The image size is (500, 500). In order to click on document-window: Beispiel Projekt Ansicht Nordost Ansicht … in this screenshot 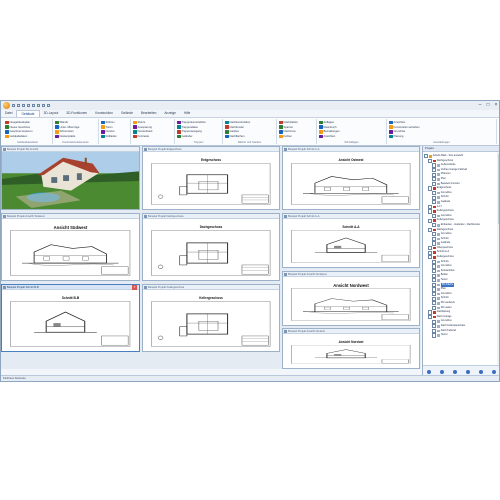, I will do `click(351, 348)`.